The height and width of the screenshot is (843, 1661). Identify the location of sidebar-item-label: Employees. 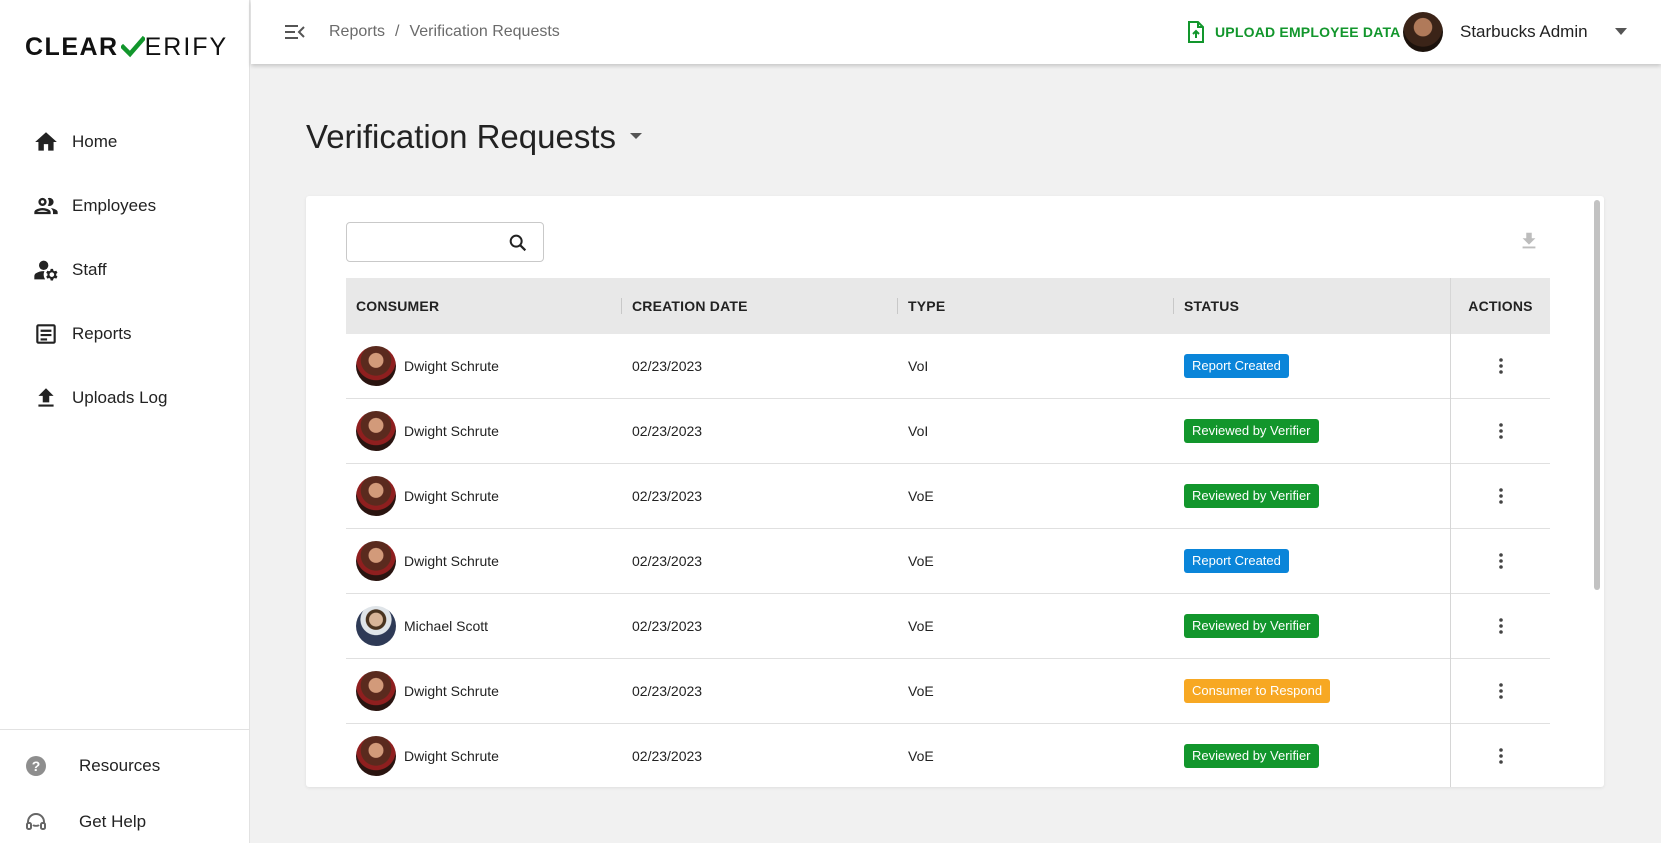
(114, 205).